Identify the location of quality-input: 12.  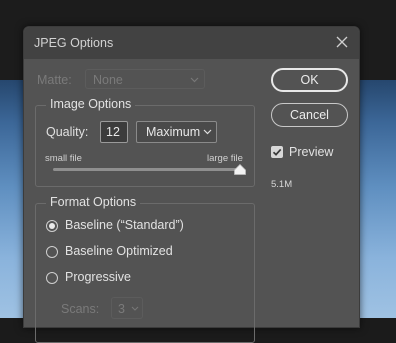
(114, 132).